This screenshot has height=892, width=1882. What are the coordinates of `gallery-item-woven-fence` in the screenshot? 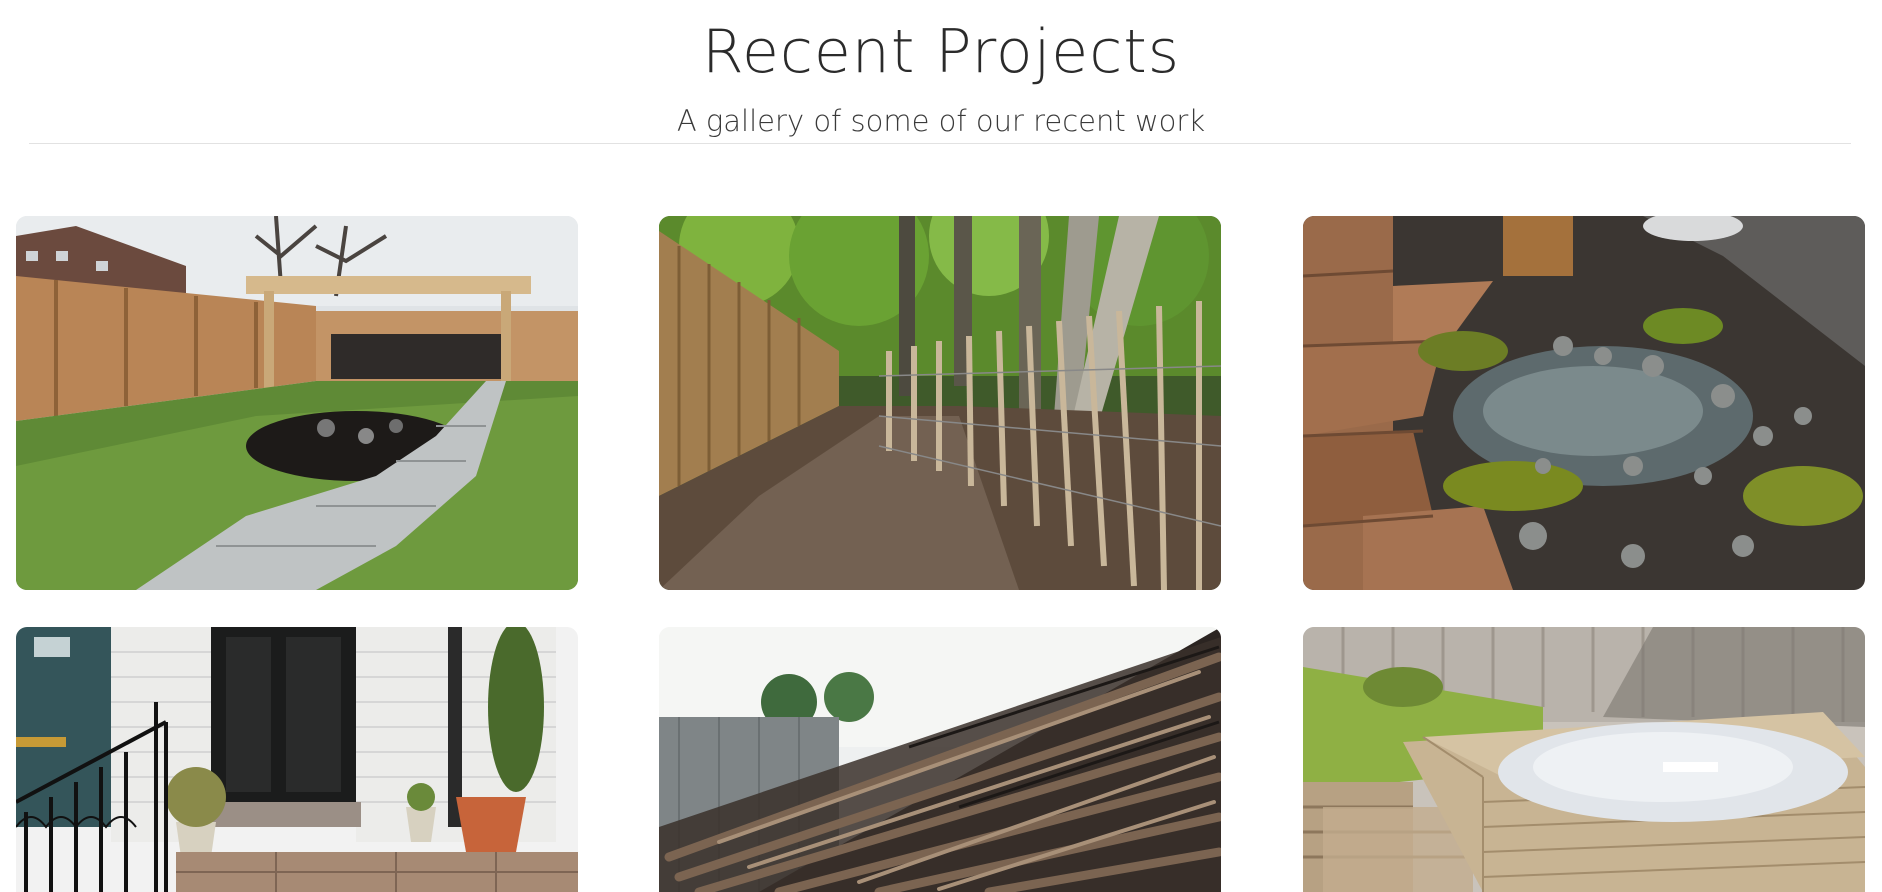 It's located at (940, 759).